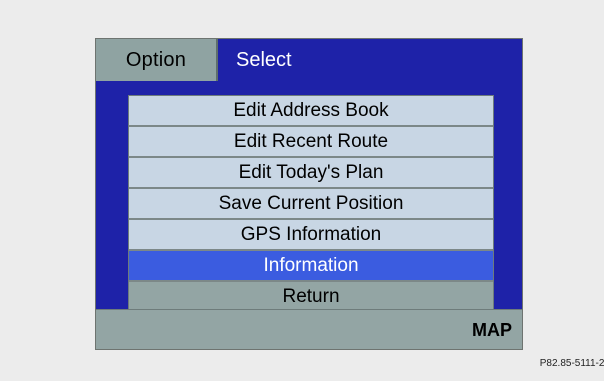  I want to click on menu-item-edit-todays-plan: Edit Today's Plan, so click(311, 173).